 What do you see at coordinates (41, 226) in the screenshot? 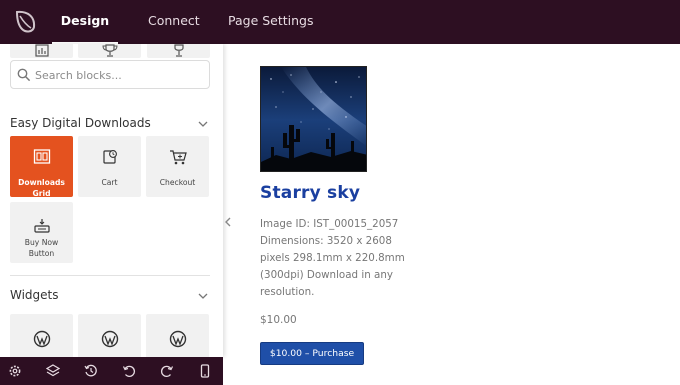
I see `buy-now-icon` at bounding box center [41, 226].